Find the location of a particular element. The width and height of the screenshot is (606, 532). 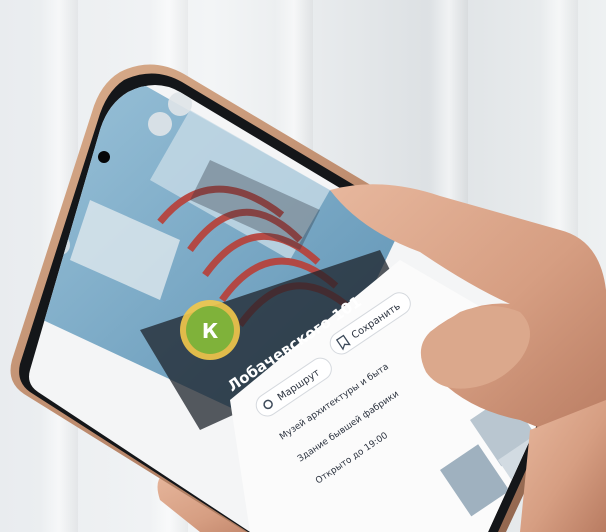

map-marker: К is located at coordinates (210, 330).